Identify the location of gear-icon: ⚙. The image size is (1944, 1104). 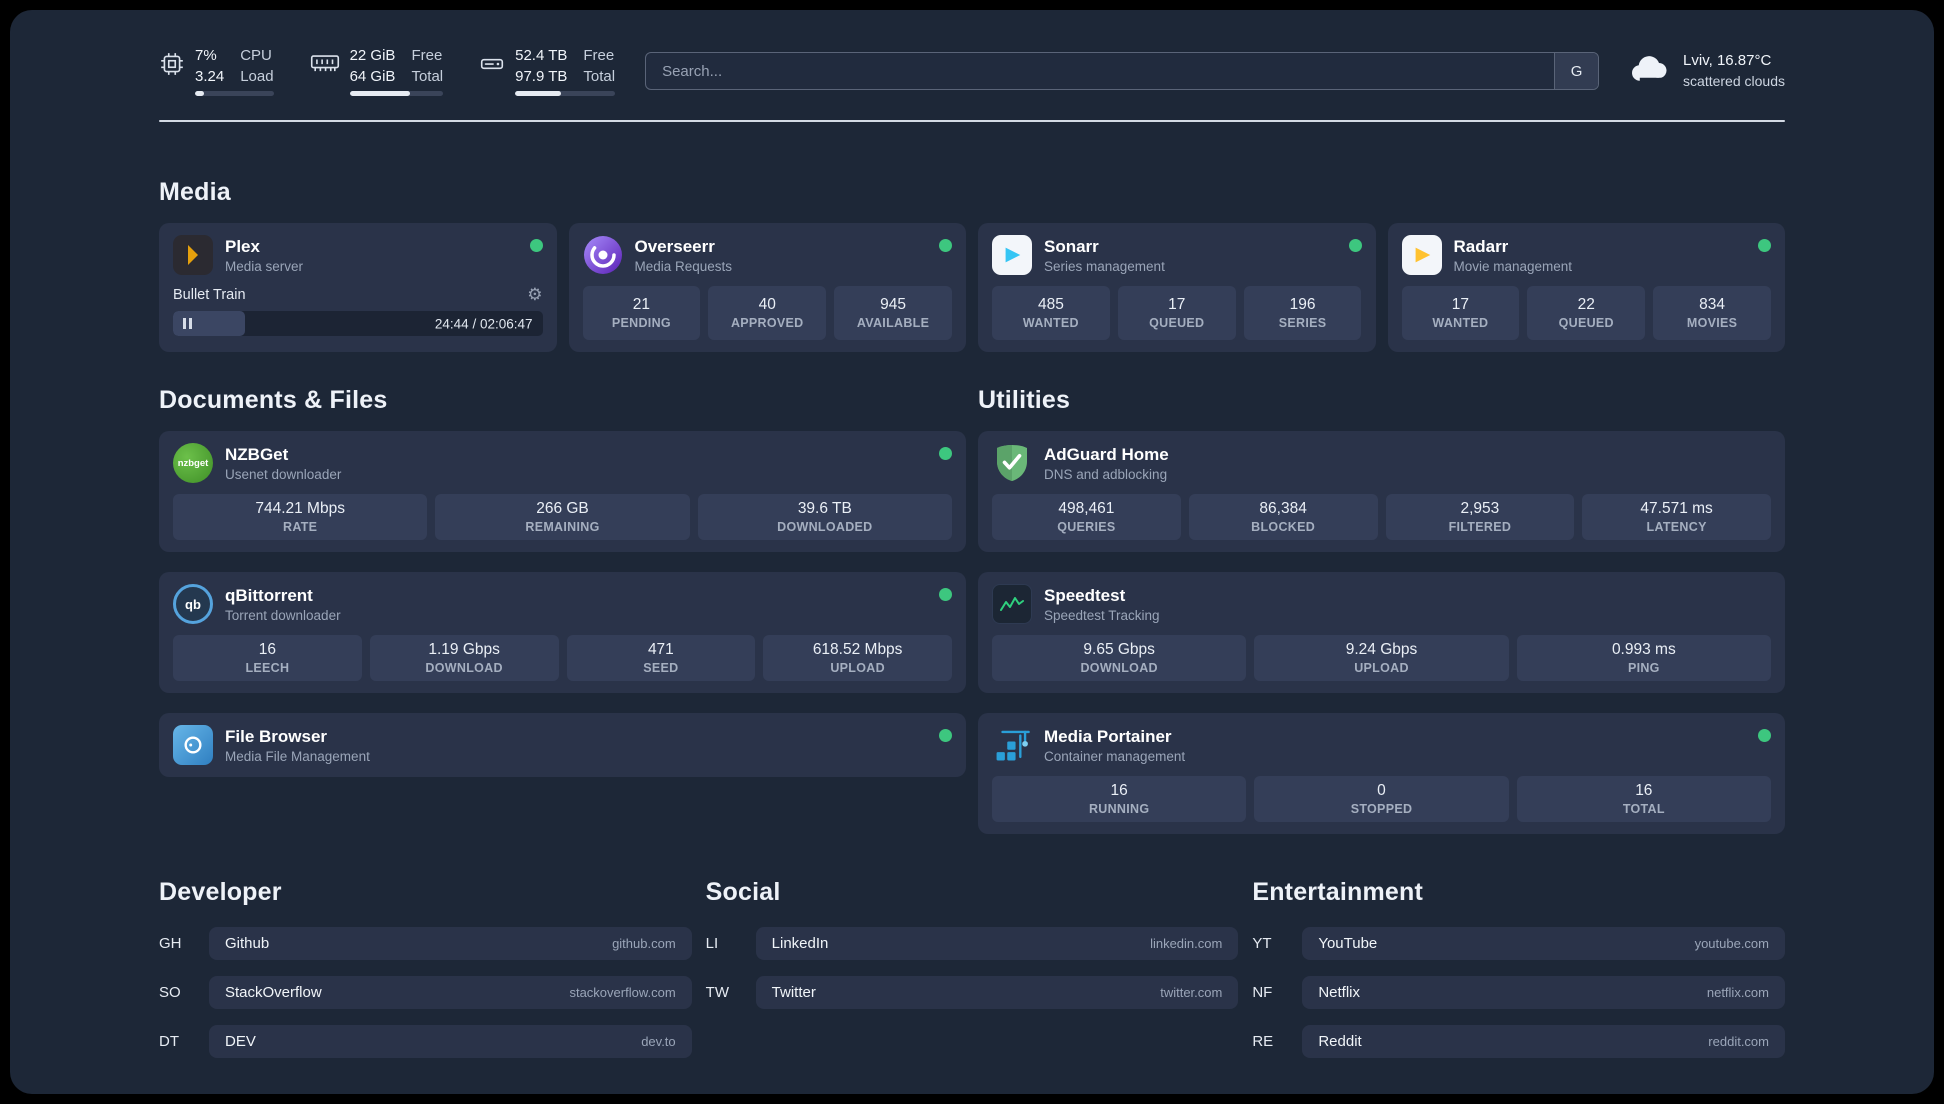
(534, 294).